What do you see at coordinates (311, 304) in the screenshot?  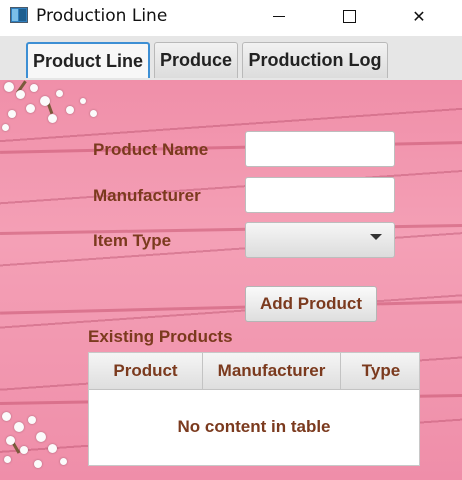 I see `add-product-button: Add Product` at bounding box center [311, 304].